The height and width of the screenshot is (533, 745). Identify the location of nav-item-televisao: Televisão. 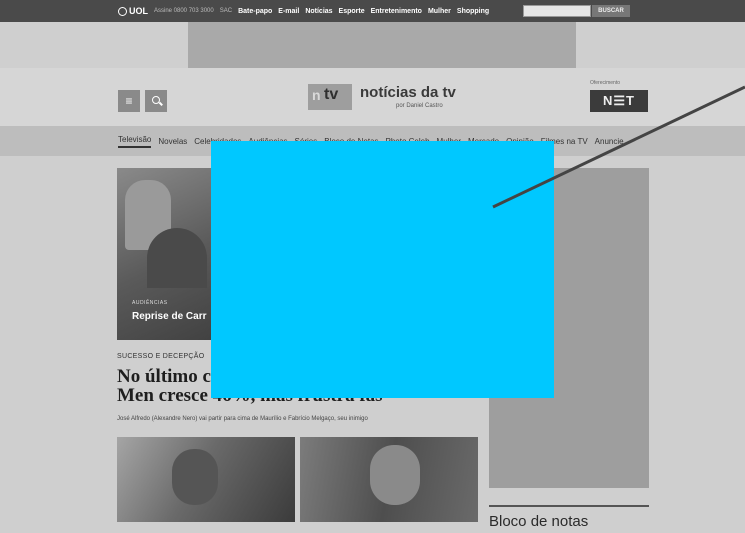
(135, 141).